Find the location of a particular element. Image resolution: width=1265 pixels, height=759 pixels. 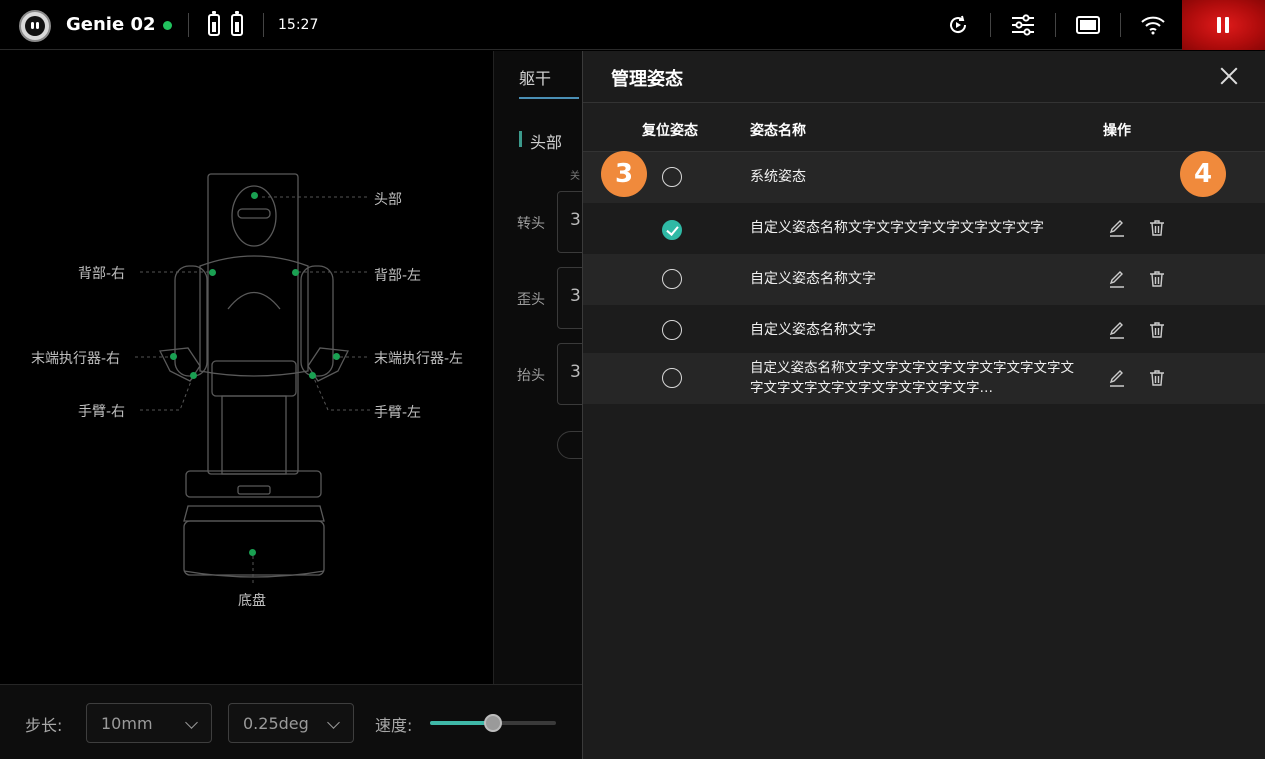

row-label-raise: 抬头 is located at coordinates (531, 376).